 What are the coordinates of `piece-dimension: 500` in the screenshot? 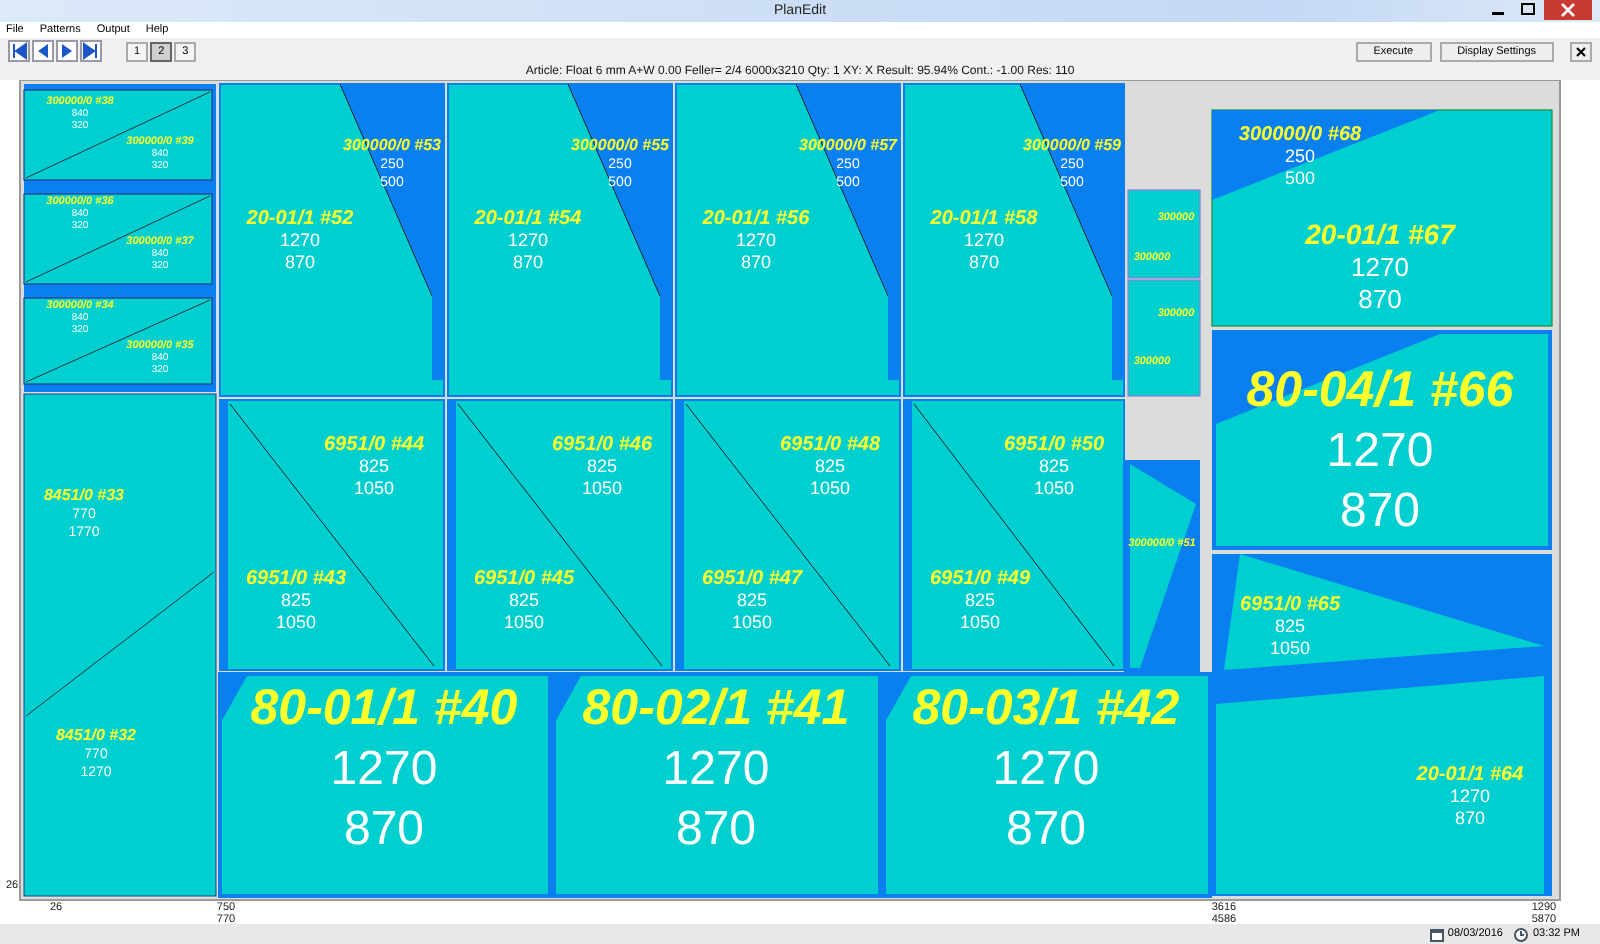 It's located at (1300, 178).